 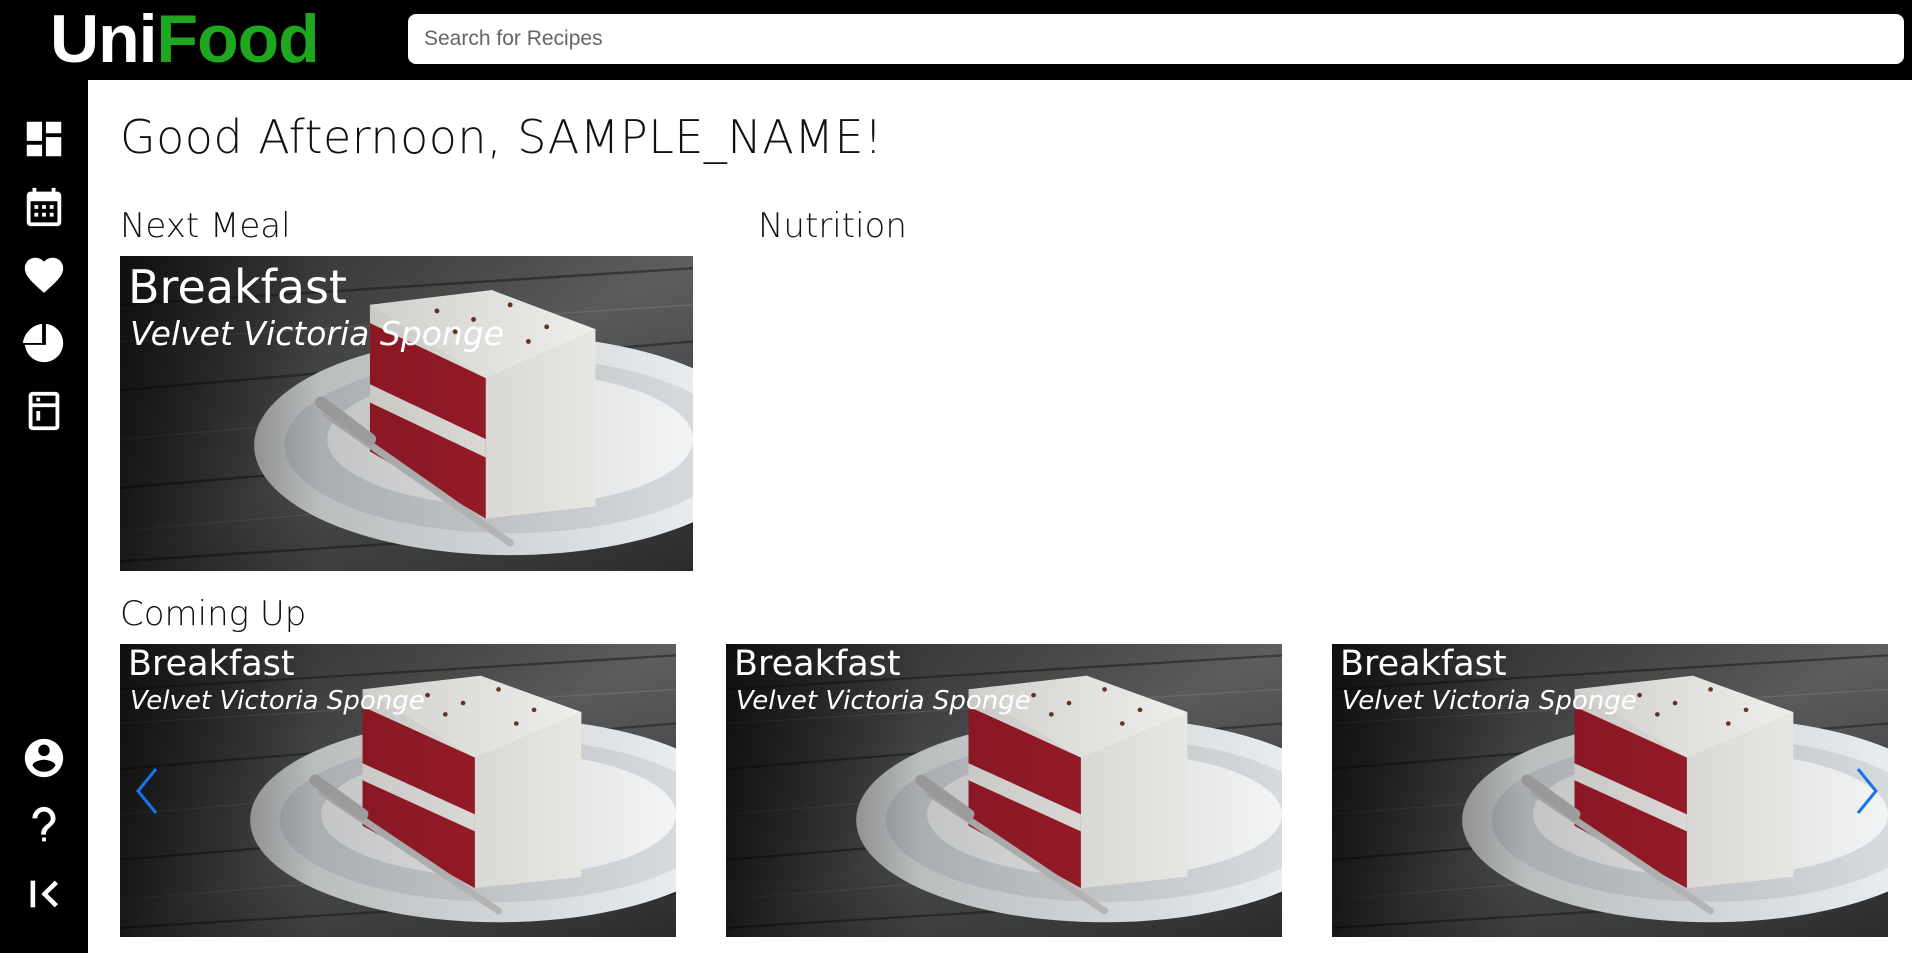 I want to click on collapse-icon, so click(x=44, y=894).